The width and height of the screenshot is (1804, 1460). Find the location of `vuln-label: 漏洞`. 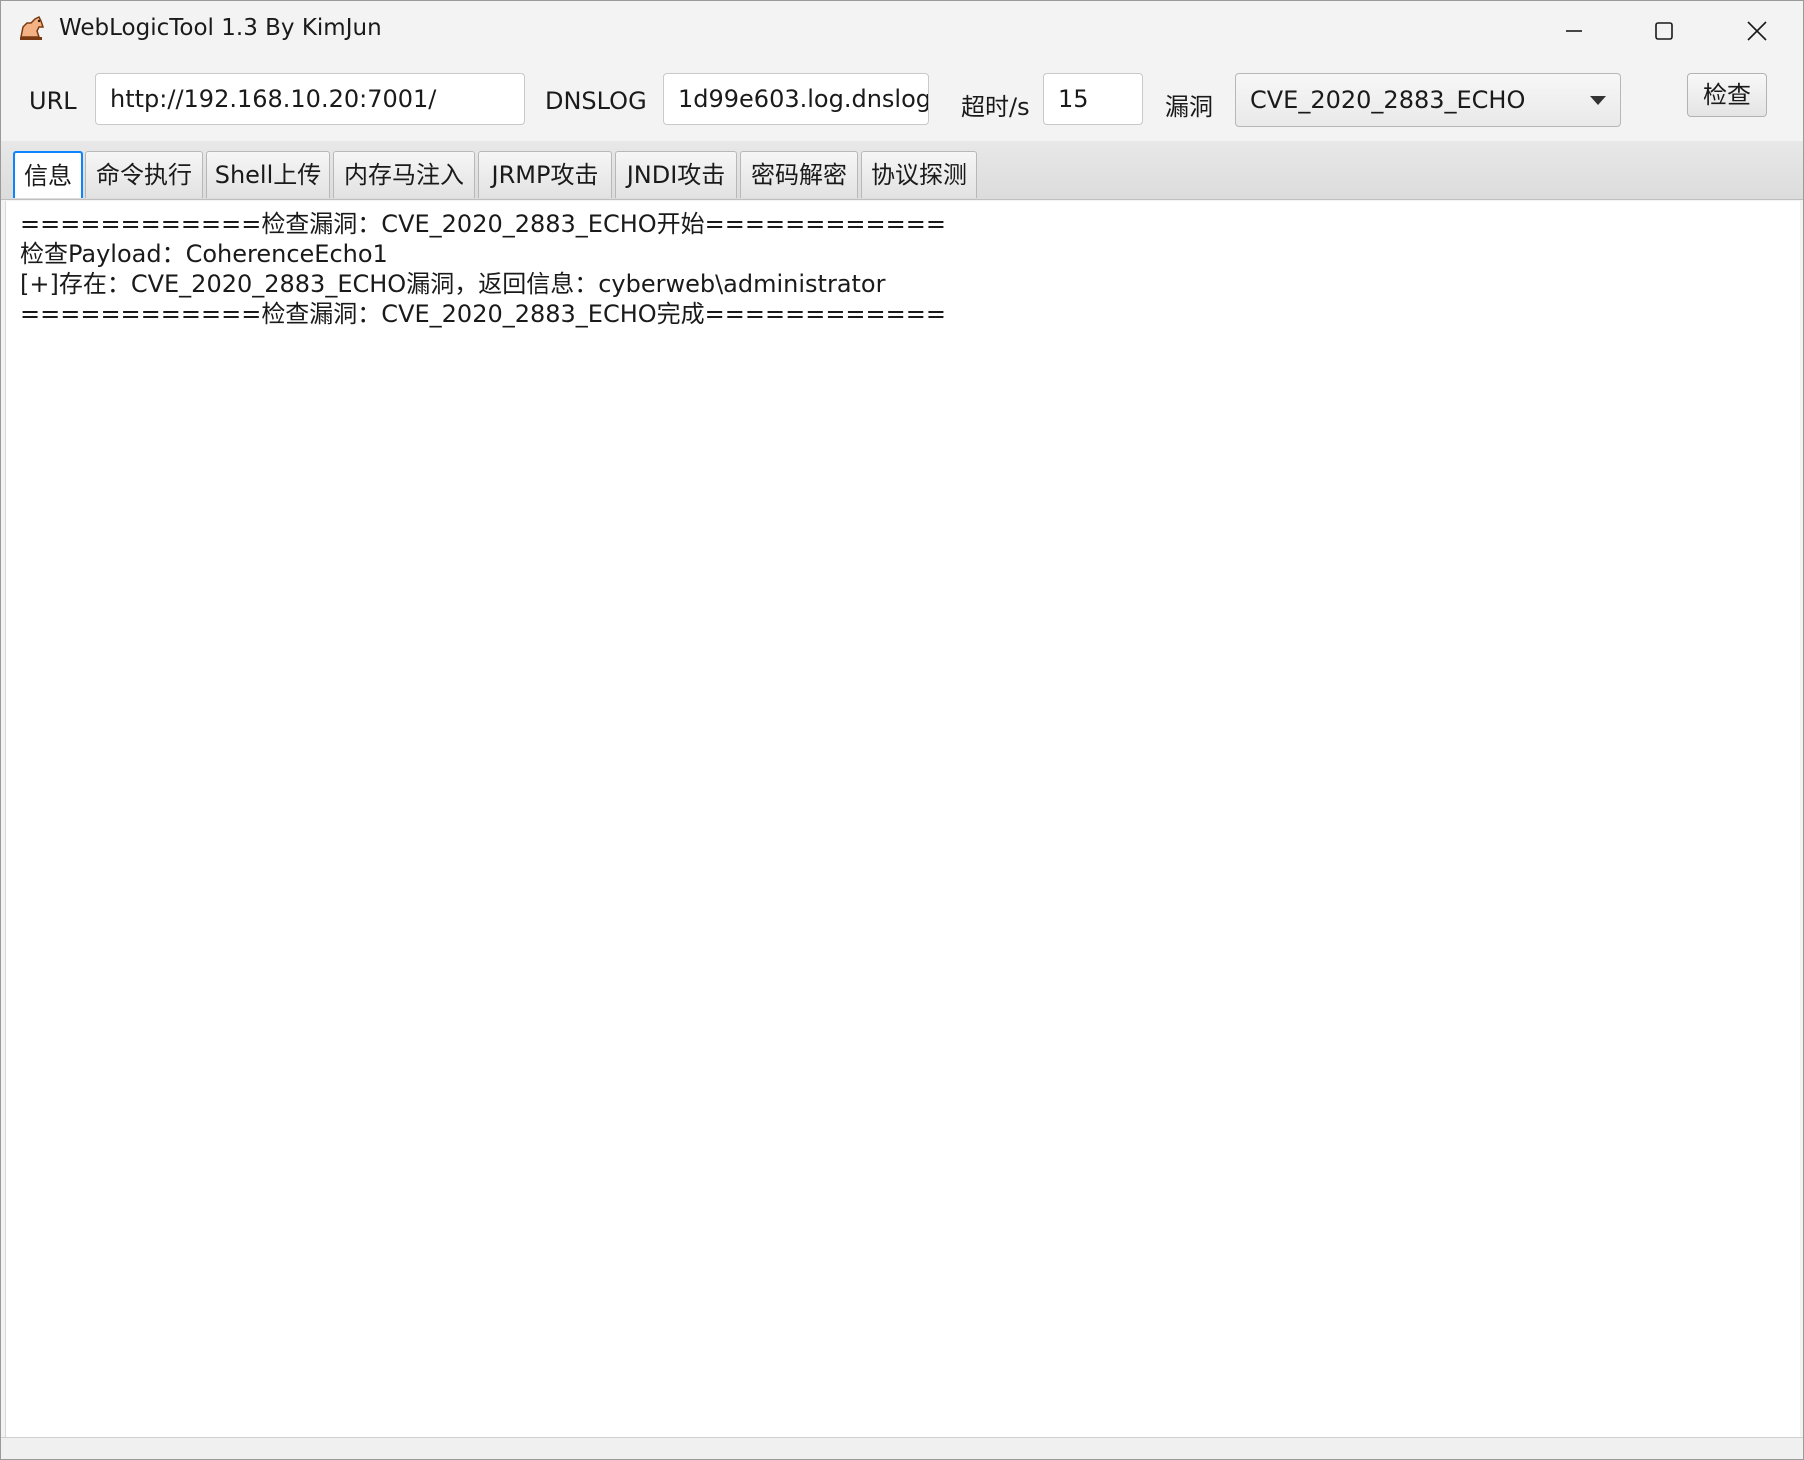

vuln-label: 漏洞 is located at coordinates (1189, 107).